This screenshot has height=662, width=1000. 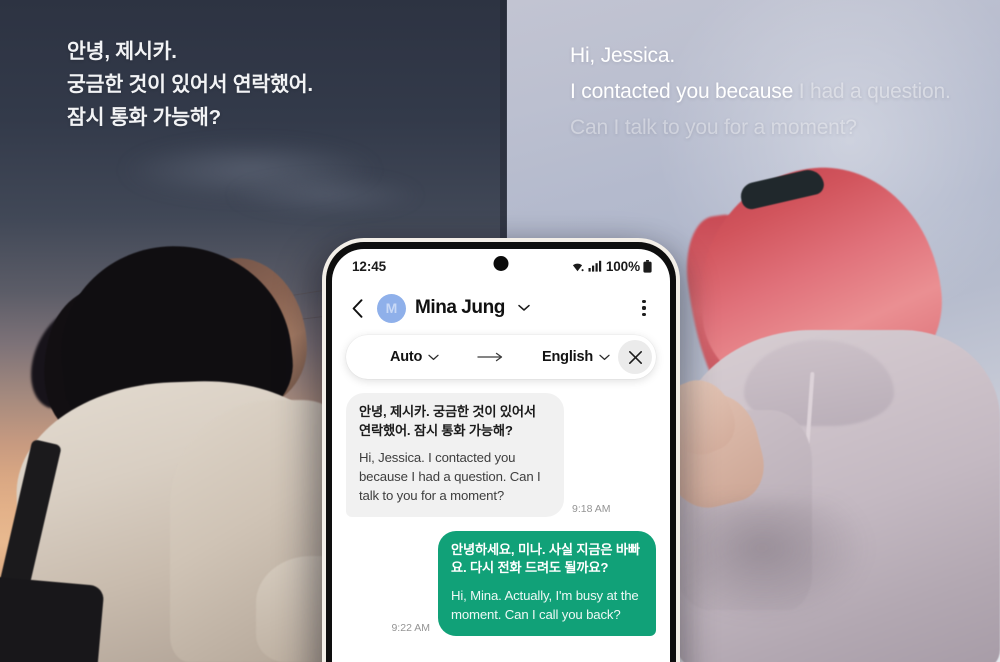 I want to click on close-translate-button, so click(x=635, y=357).